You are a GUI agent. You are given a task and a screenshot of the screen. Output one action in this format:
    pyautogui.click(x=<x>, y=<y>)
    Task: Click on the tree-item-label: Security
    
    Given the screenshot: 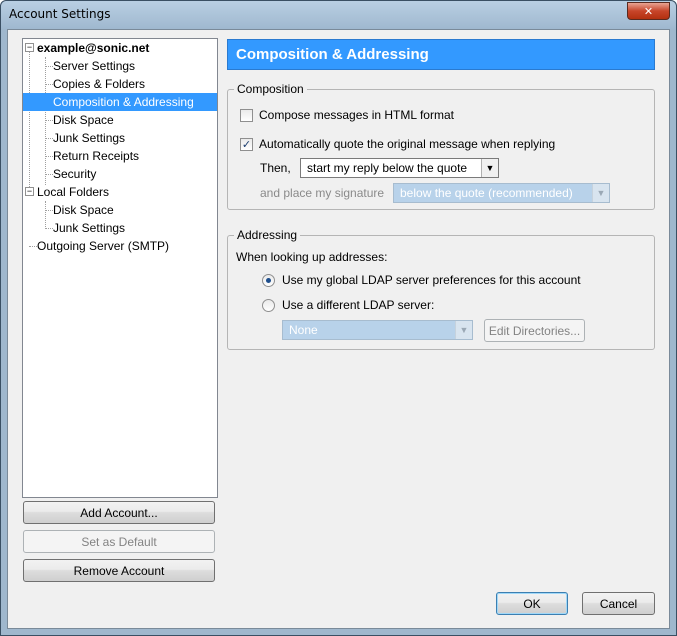 What is the action you would take?
    pyautogui.click(x=75, y=174)
    